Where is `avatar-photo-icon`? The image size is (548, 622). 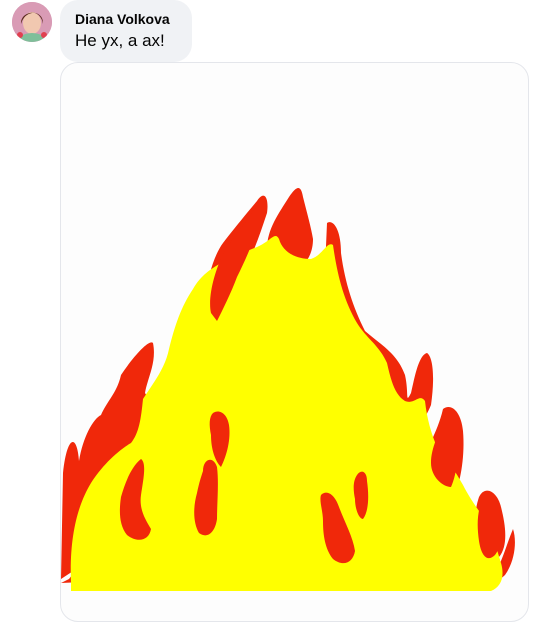 avatar-photo-icon is located at coordinates (32, 22).